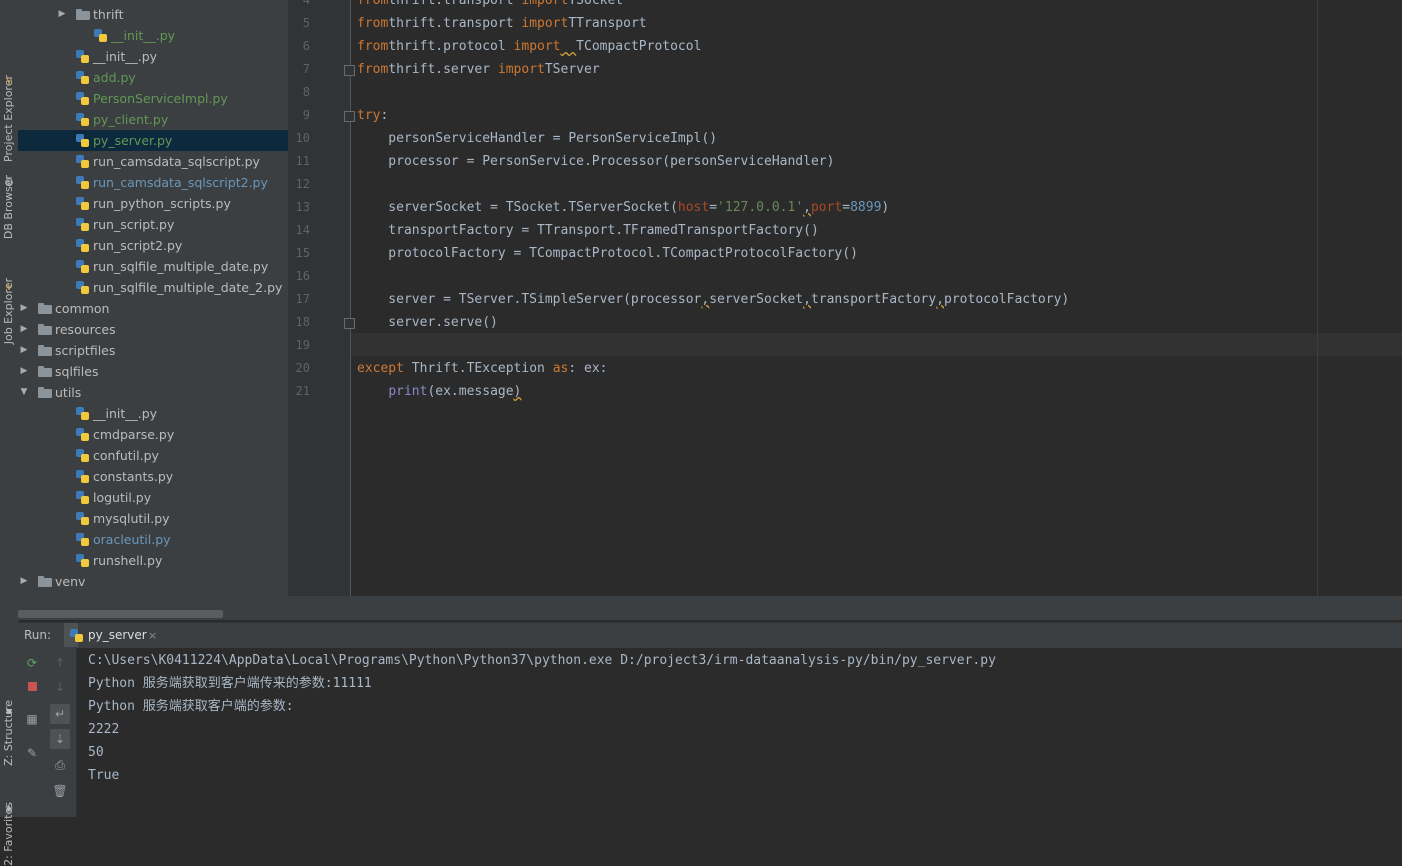 The image size is (1402, 866). I want to click on side-tab-favorites: 2: Favorites ★, so click(9, 798).